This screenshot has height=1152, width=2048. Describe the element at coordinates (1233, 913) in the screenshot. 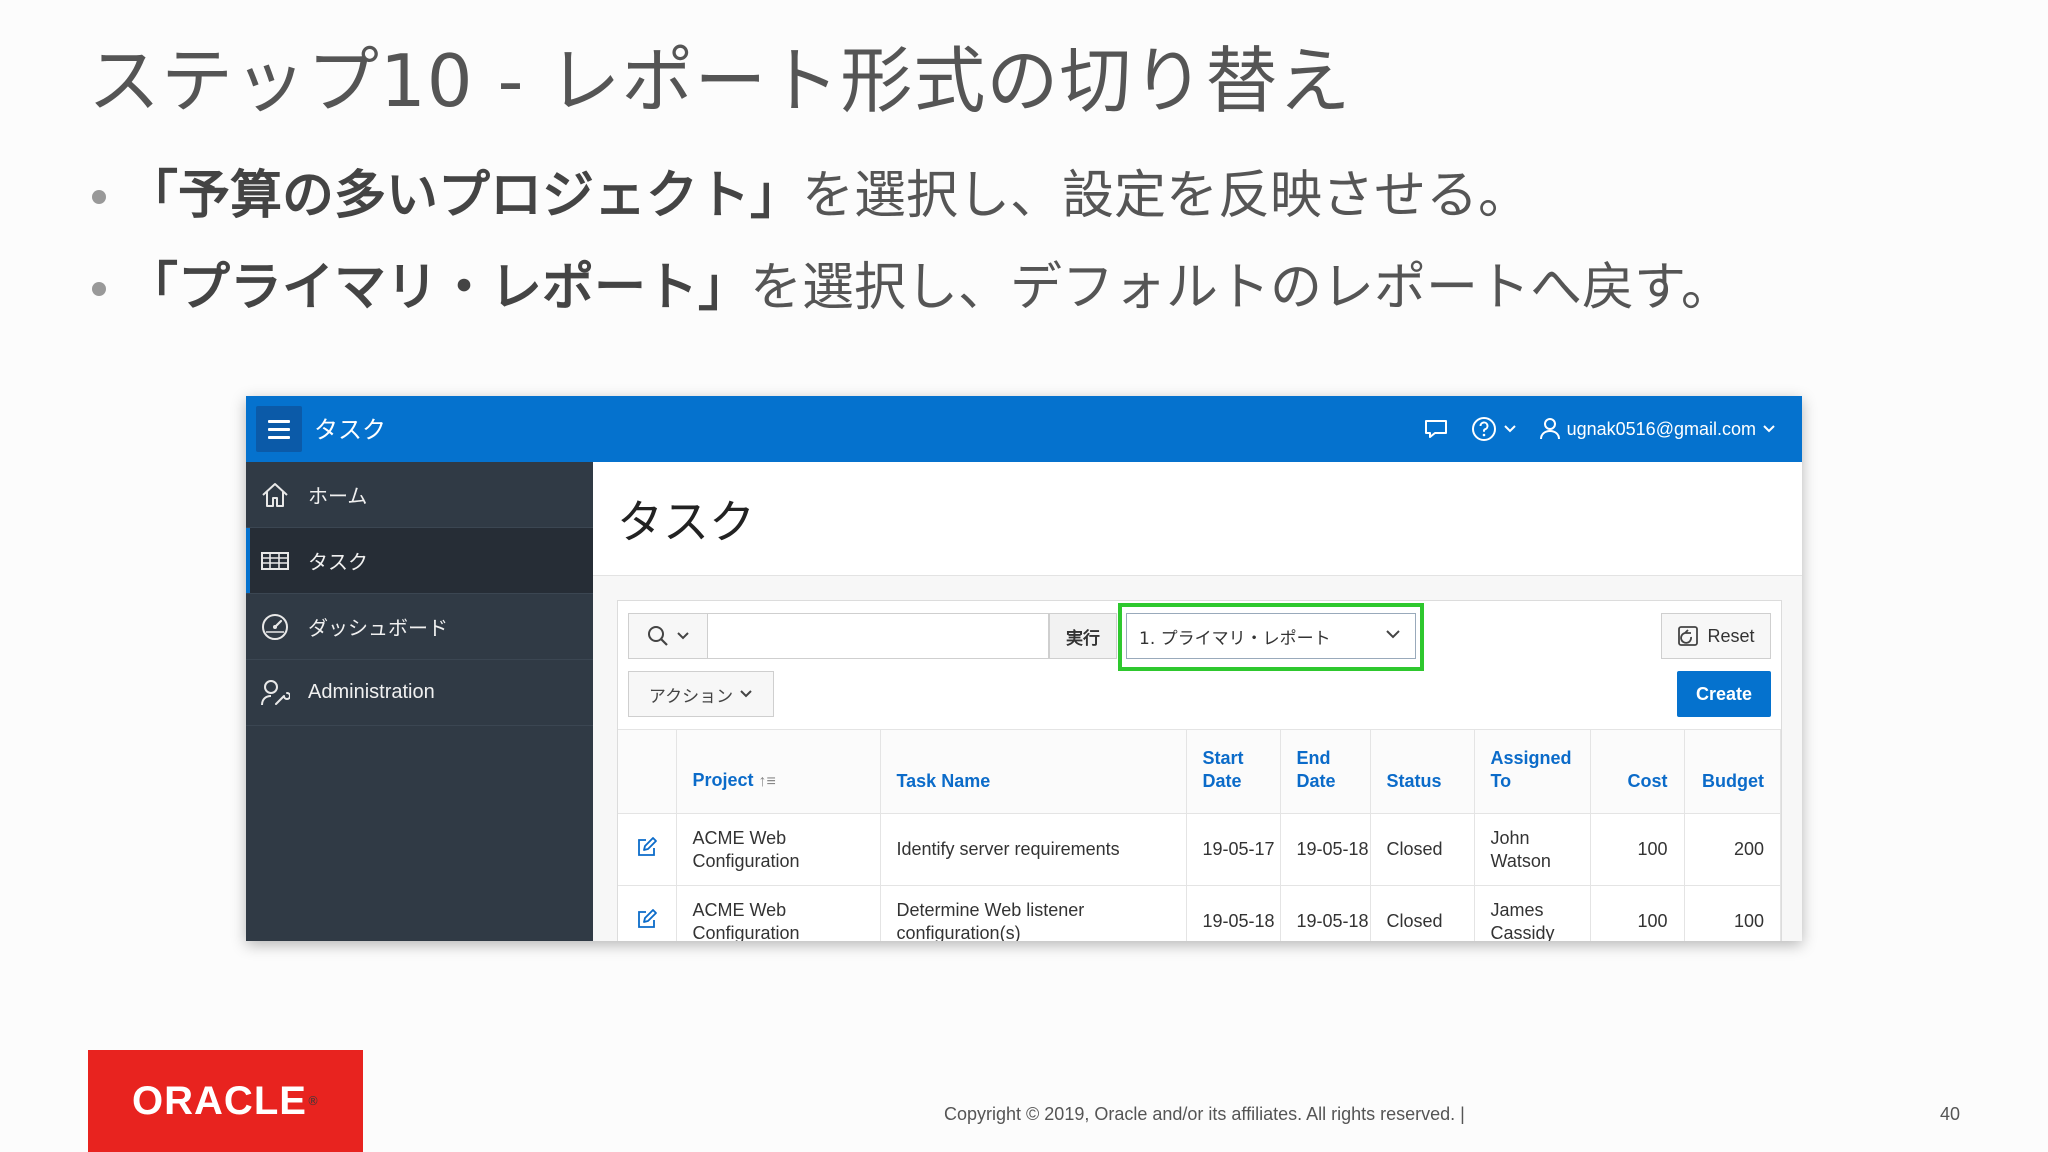

I see `cell-start-date: 19-05-18` at that location.